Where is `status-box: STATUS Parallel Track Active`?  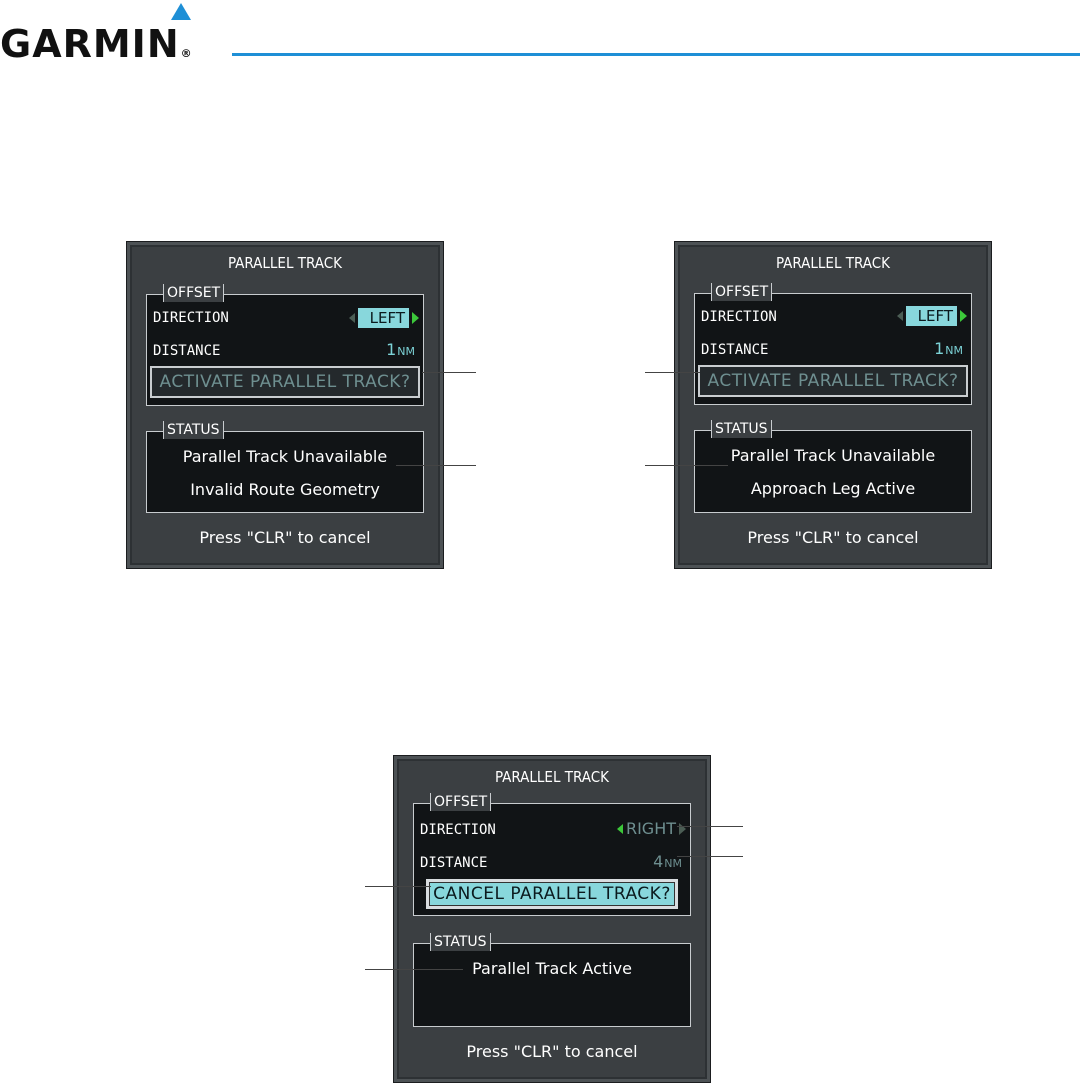
status-box: STATUS Parallel Track Active is located at coordinates (552, 980).